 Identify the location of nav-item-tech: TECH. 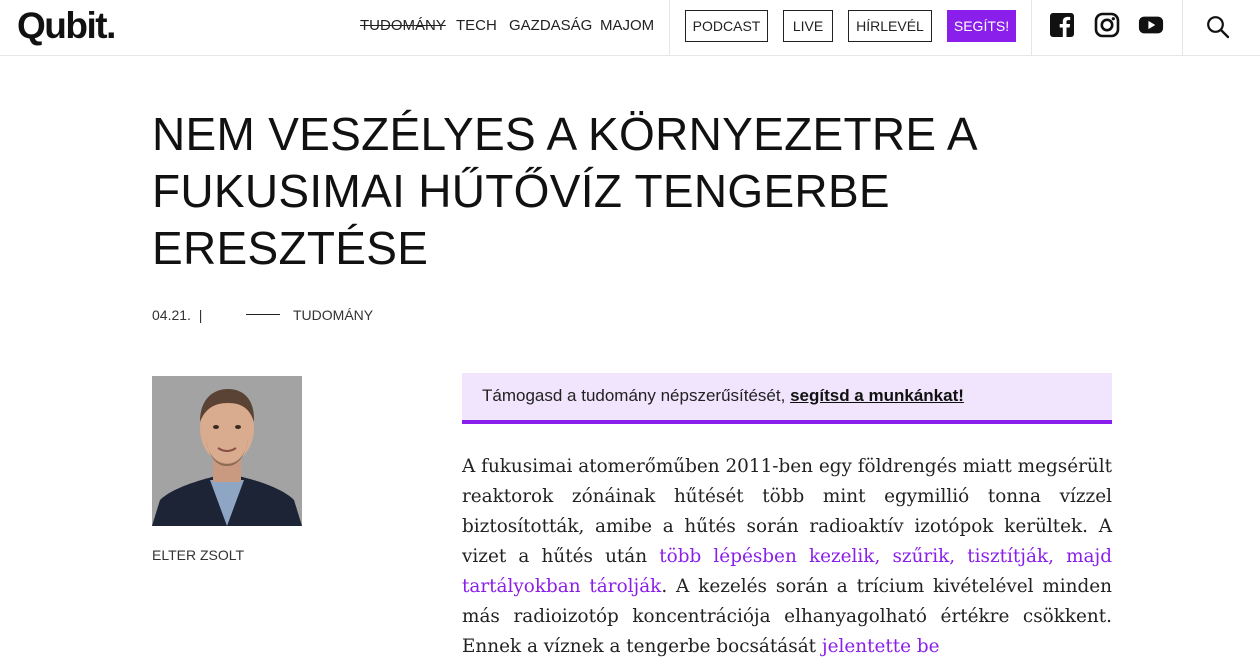
(476, 26).